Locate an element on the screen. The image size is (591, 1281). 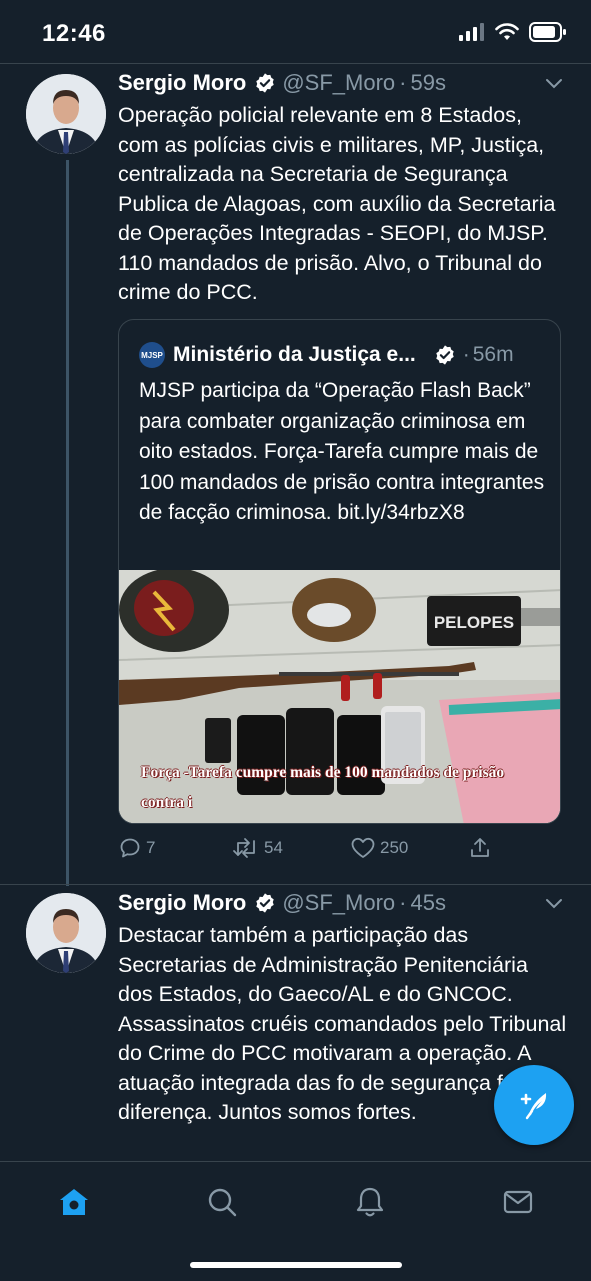
home-indicator is located at coordinates (296, 1265).